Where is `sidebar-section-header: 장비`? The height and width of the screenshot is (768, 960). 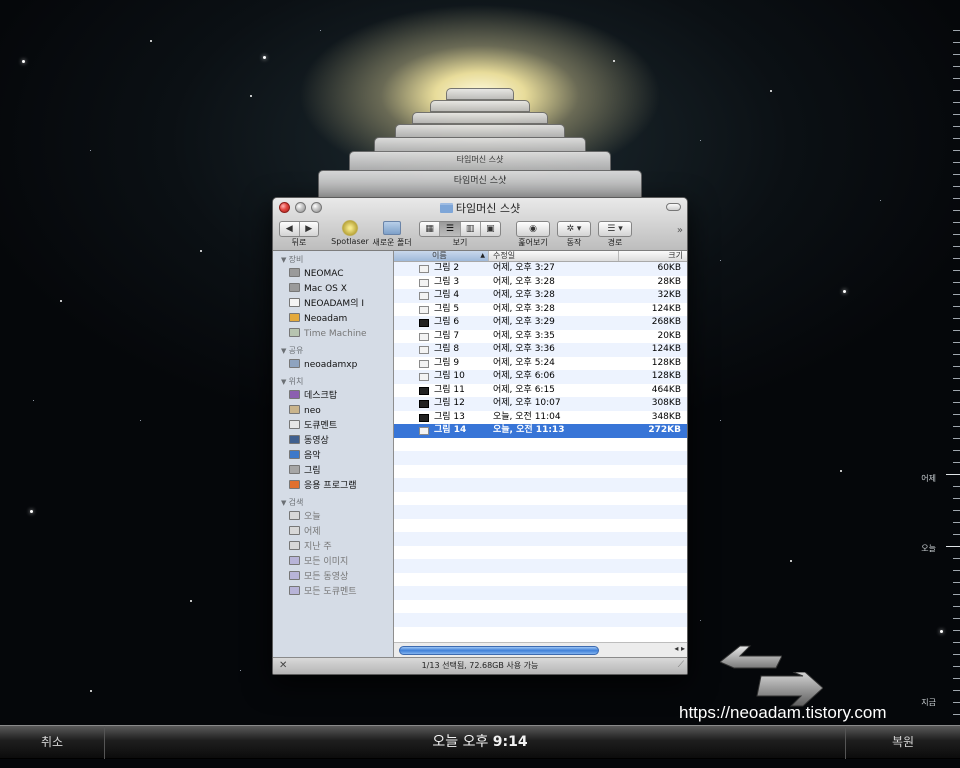 sidebar-section-header: 장비 is located at coordinates (333, 260).